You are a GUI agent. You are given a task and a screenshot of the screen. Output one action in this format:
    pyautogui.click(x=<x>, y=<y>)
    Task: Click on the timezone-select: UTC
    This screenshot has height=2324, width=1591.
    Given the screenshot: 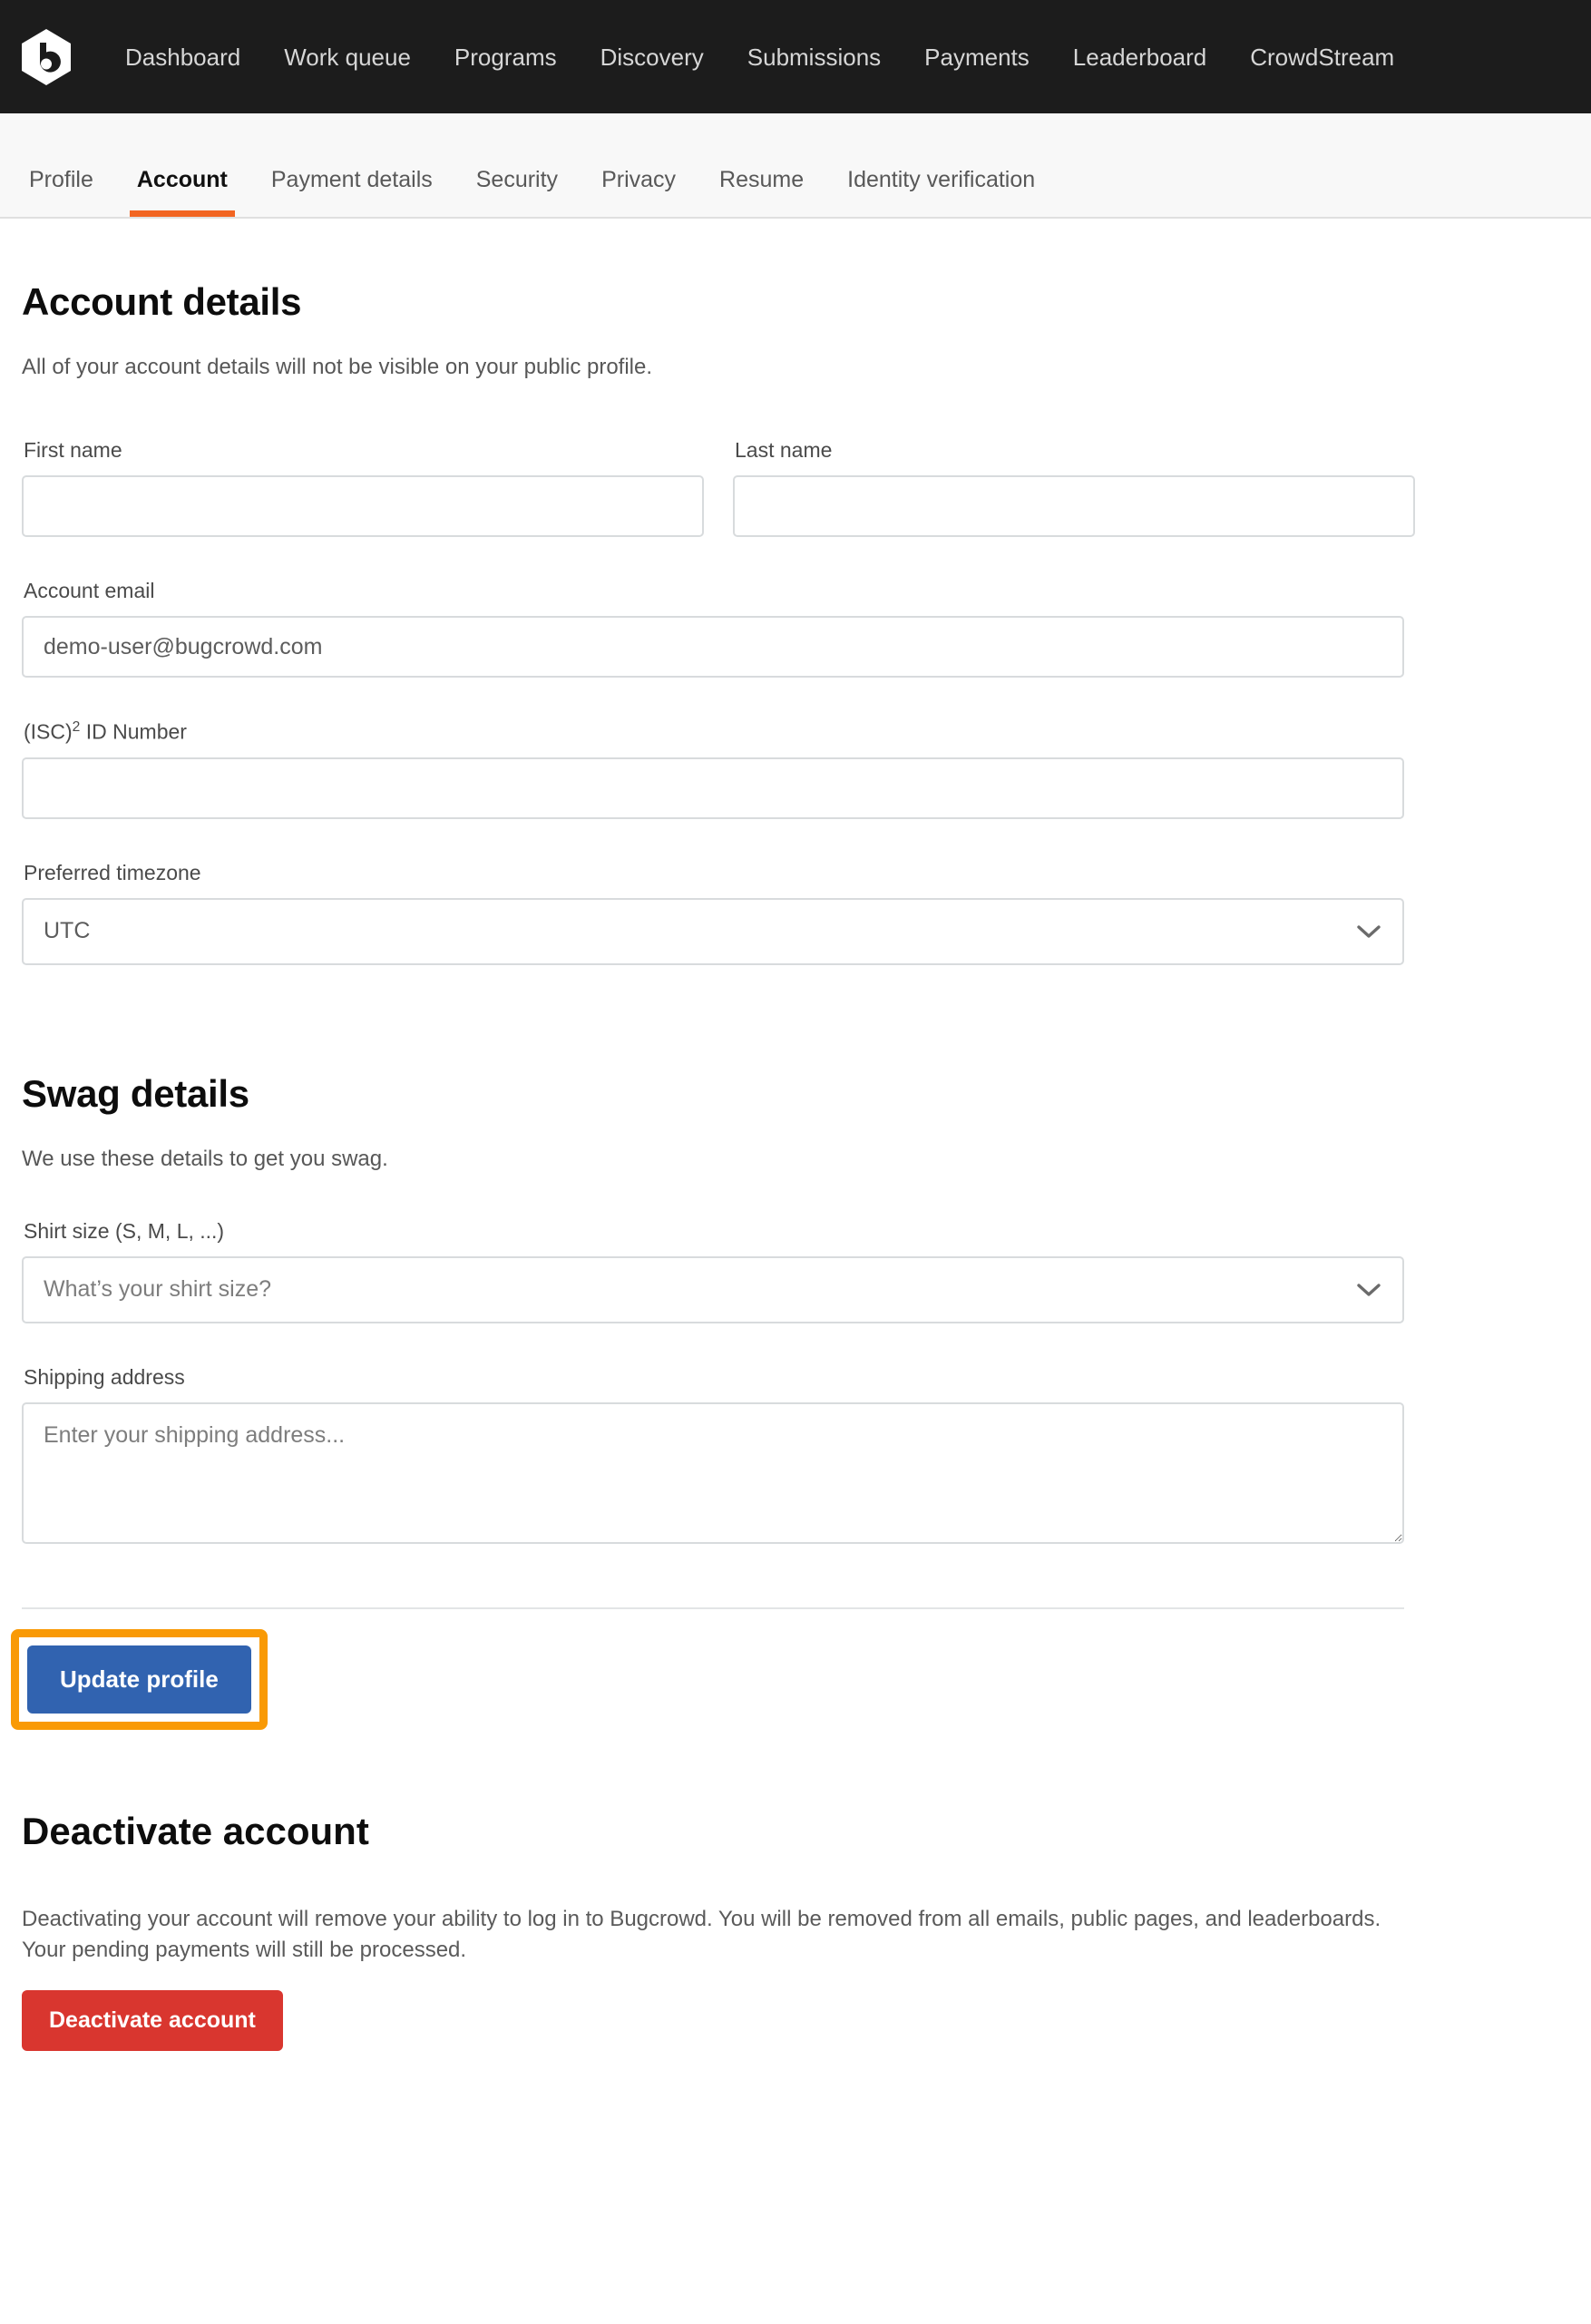 What is the action you would take?
    pyautogui.click(x=713, y=931)
    